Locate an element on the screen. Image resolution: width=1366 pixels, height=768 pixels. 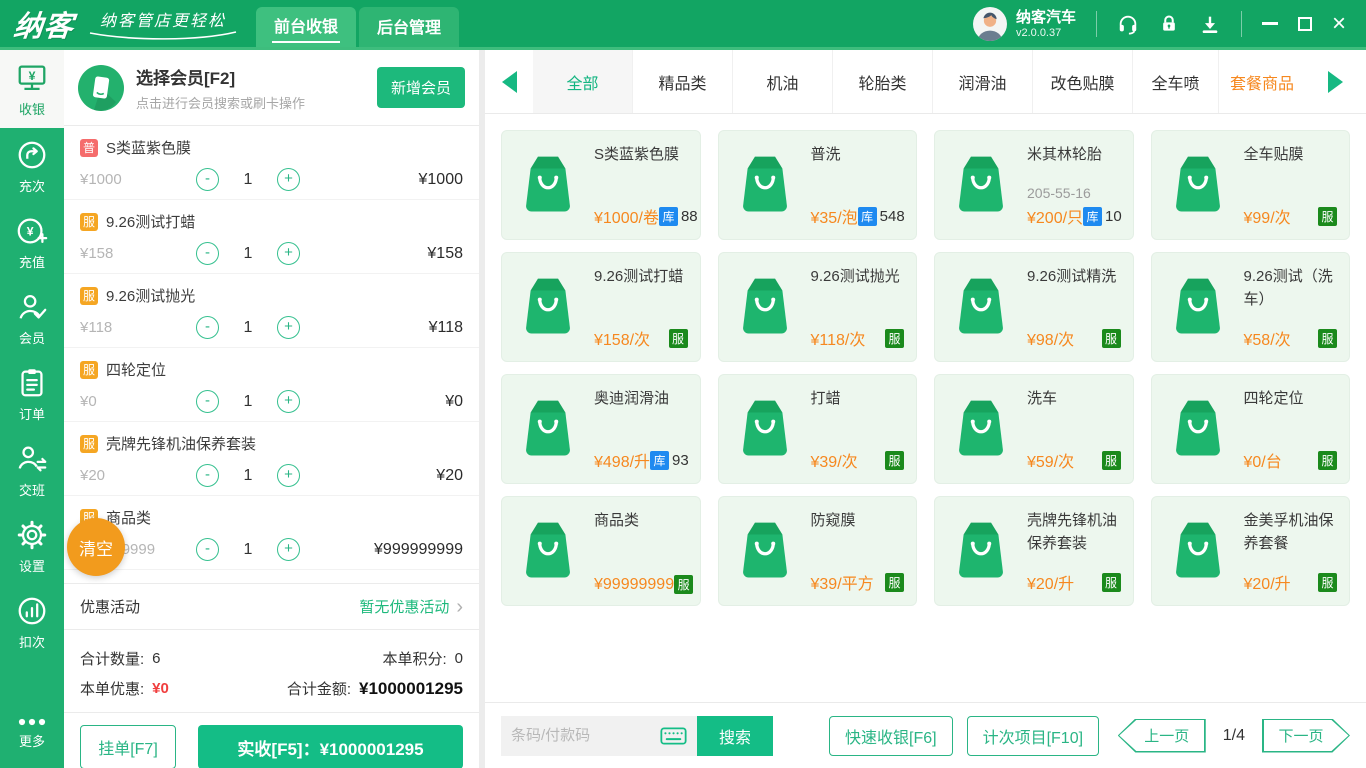
select-member-bar: 选择会员[F2] 点击进行会员搜索或刷卡操作 新增会员 is located at coordinates (271, 88).